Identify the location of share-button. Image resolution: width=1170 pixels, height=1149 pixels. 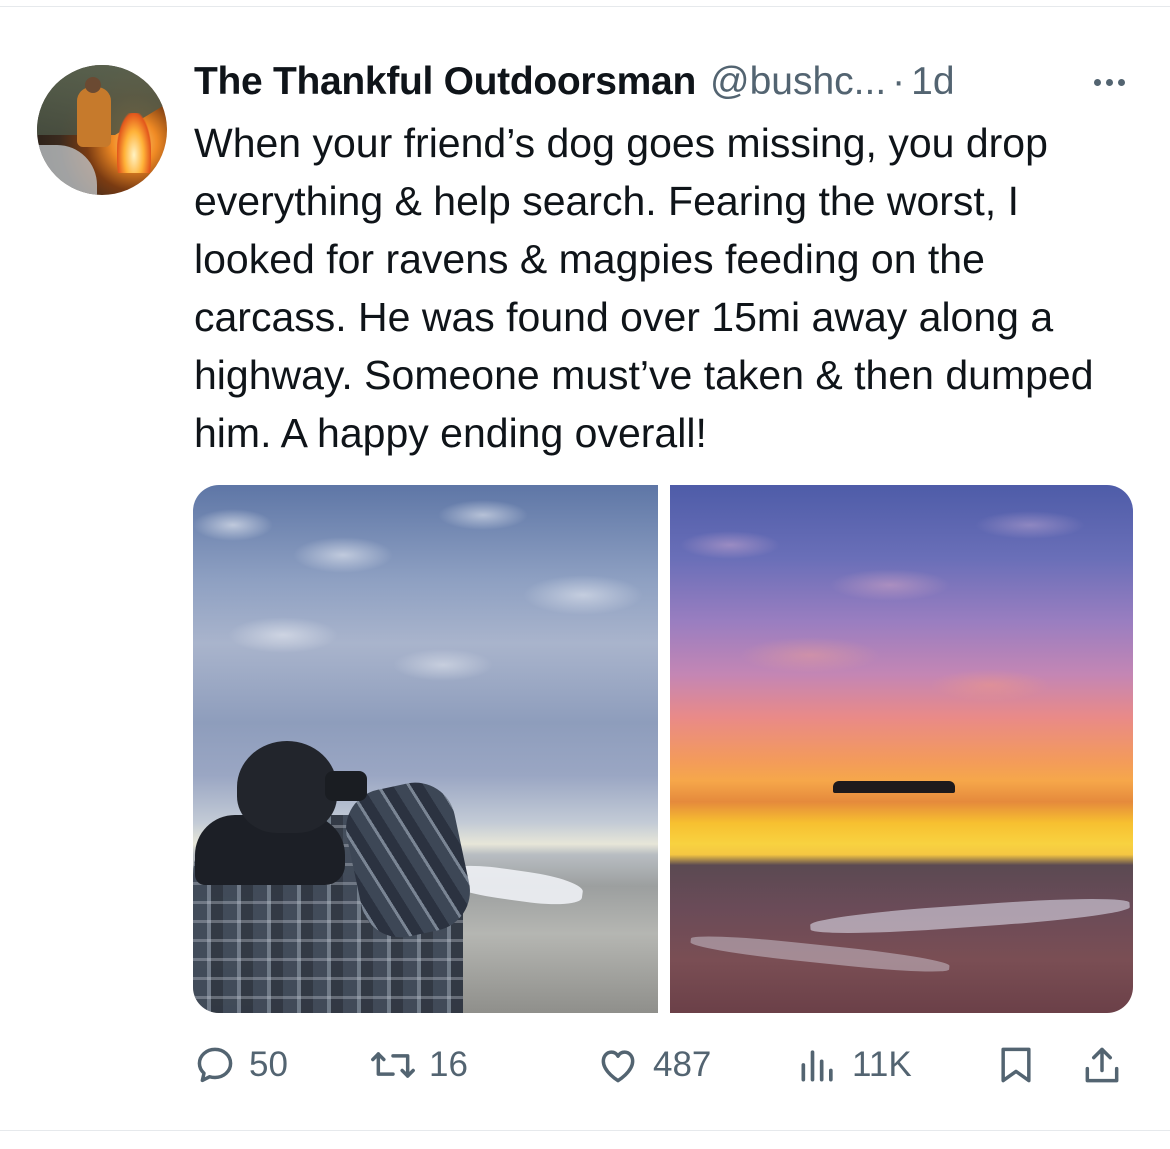
(1102, 1065).